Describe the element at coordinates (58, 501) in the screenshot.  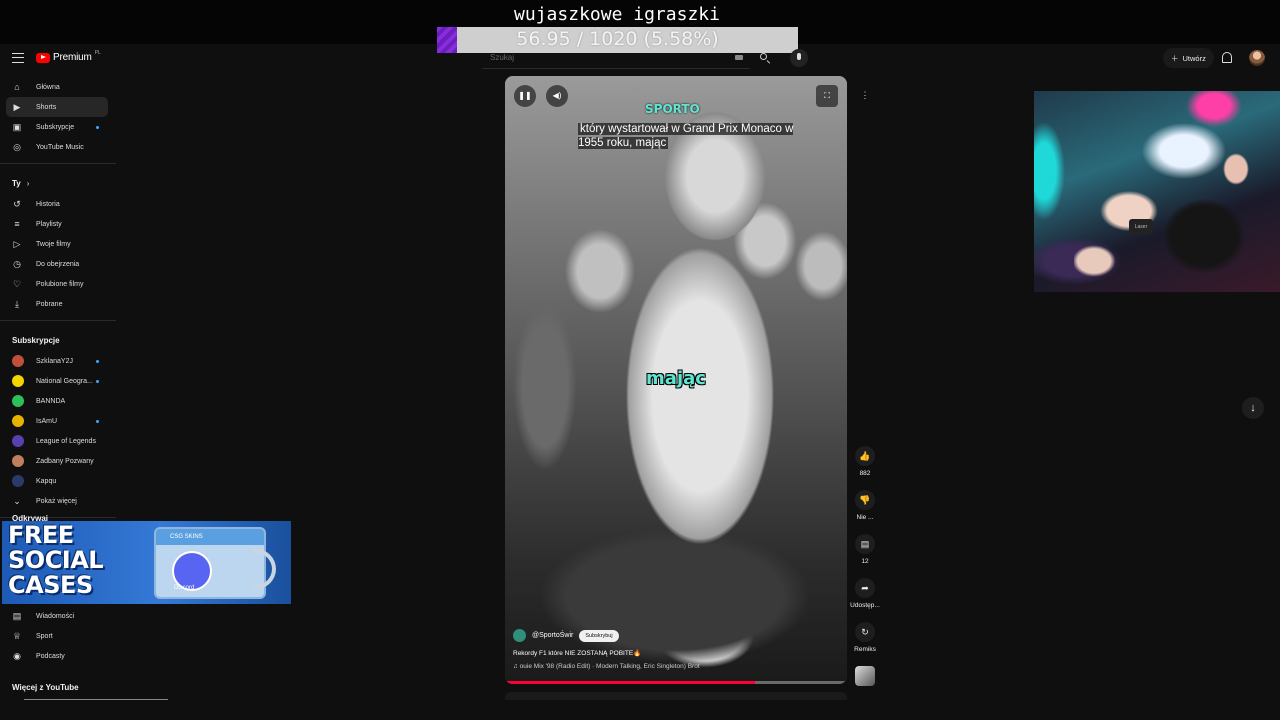
I see `sidebar-show-more: ⌄ Pokaż więcej` at that location.